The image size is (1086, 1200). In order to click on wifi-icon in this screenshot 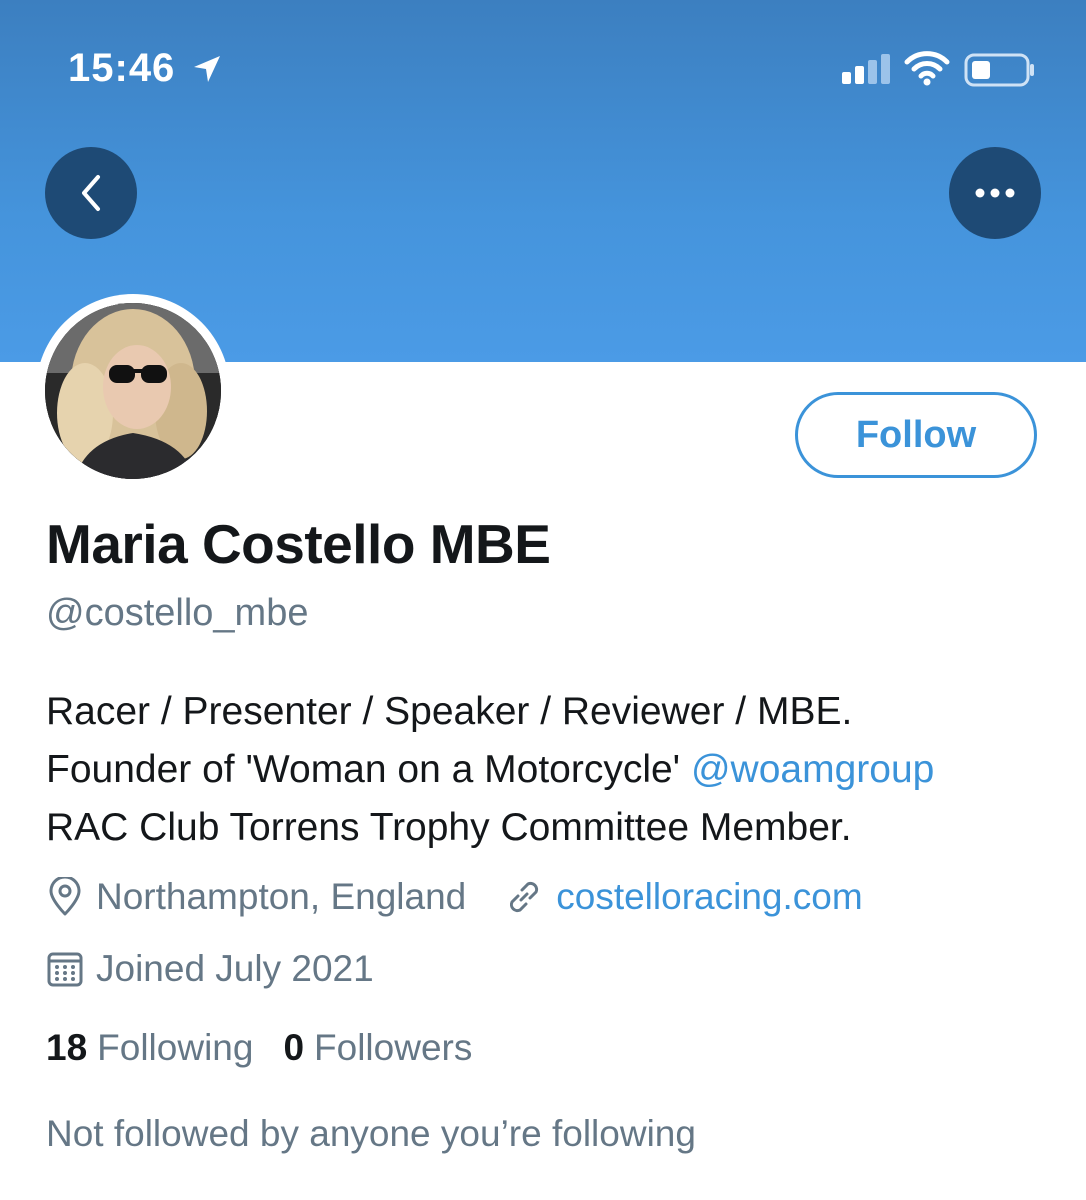, I will do `click(927, 68)`.